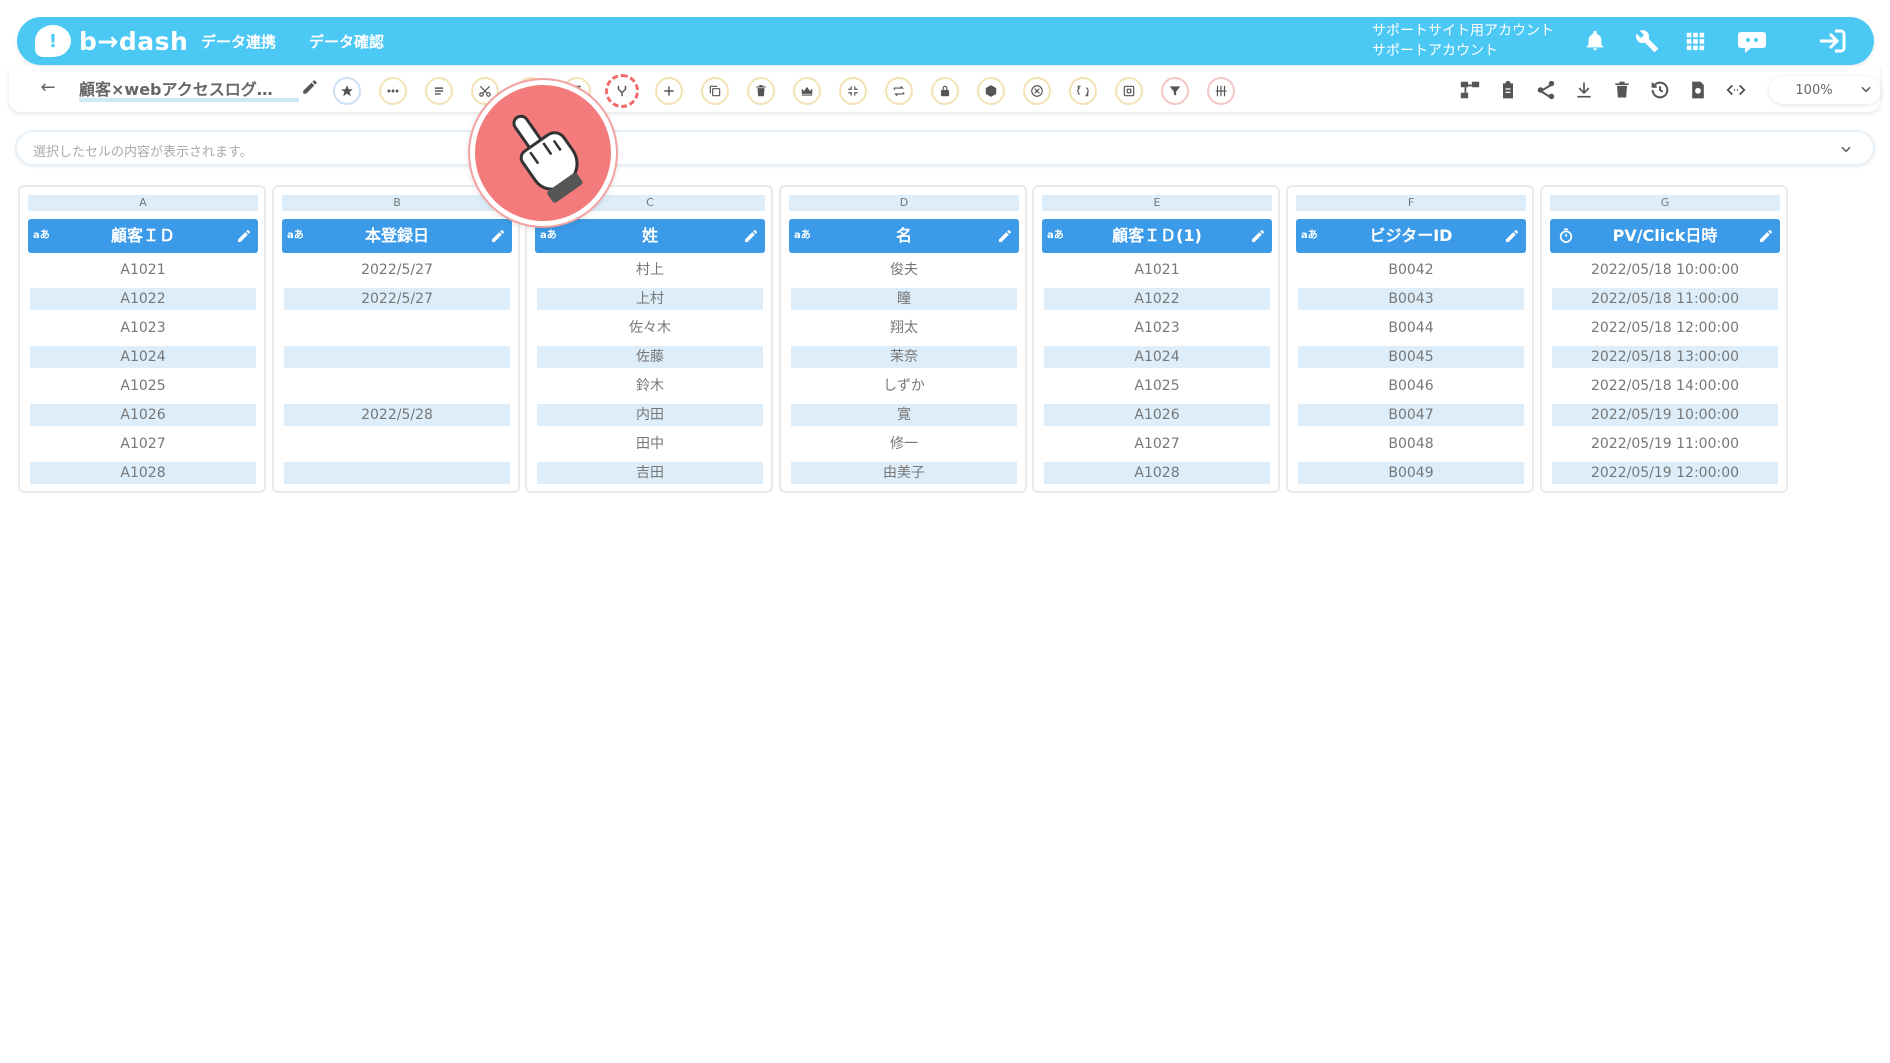  I want to click on wrench-icon, so click(1647, 41).